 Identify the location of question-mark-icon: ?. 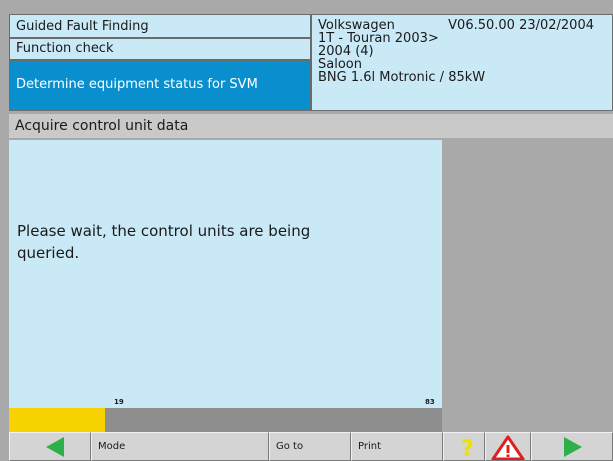
(467, 448).